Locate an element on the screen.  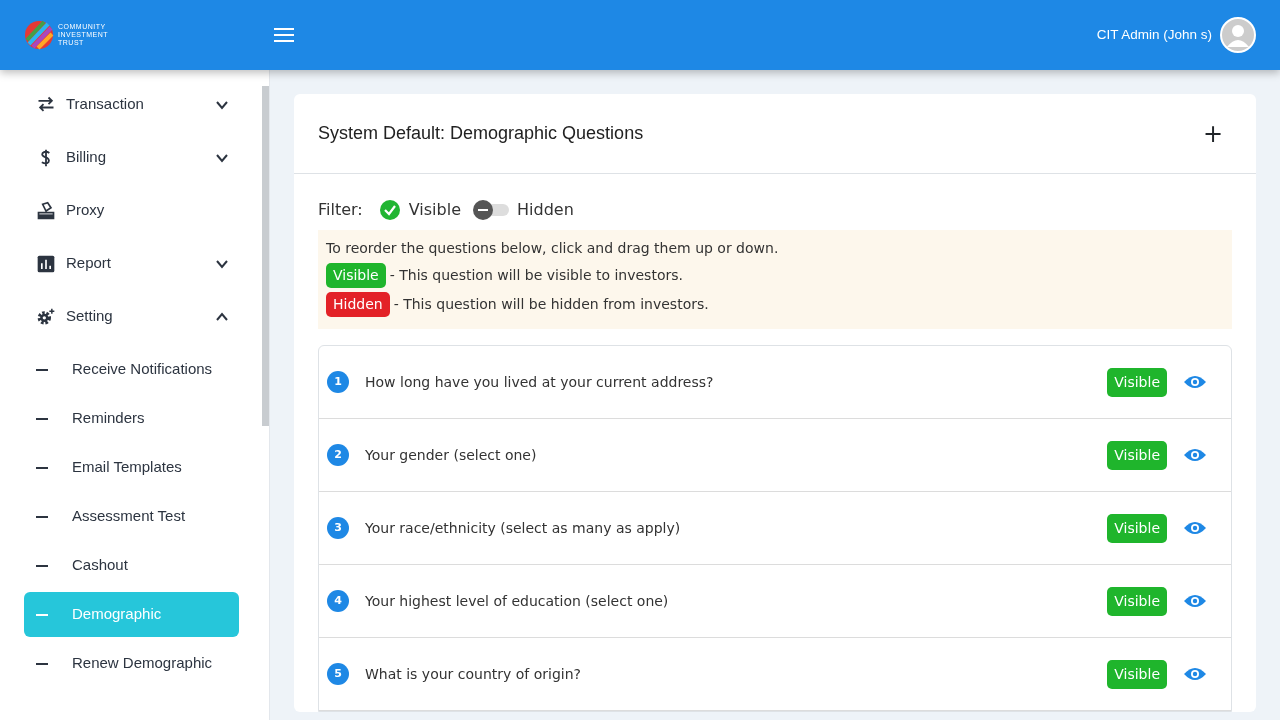
ballot-box-icon is located at coordinates (46, 210).